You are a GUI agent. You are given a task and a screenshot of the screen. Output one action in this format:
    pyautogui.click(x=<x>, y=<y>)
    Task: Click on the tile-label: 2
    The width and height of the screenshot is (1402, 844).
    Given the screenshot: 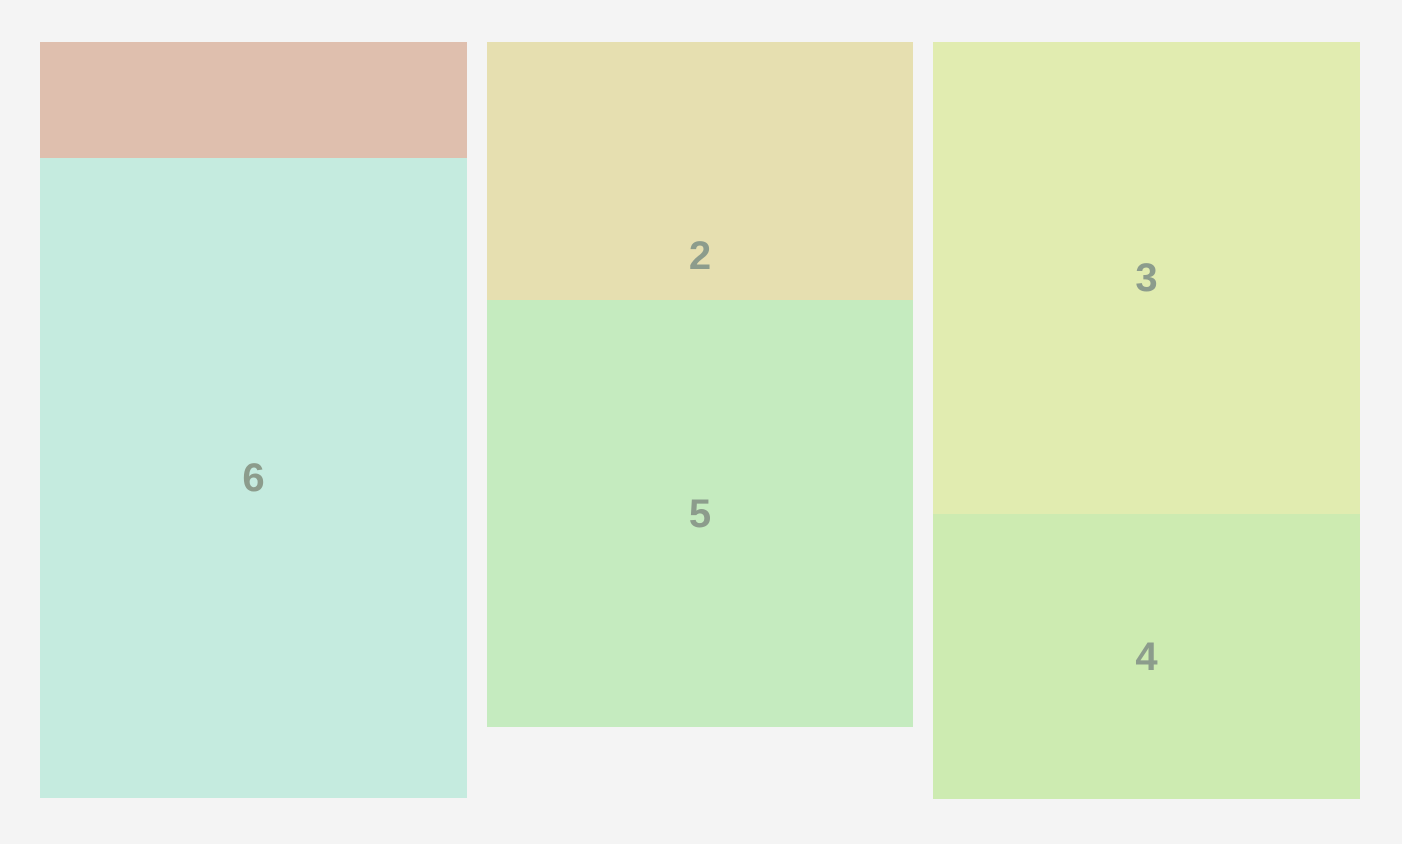 What is the action you would take?
    pyautogui.click(x=700, y=256)
    